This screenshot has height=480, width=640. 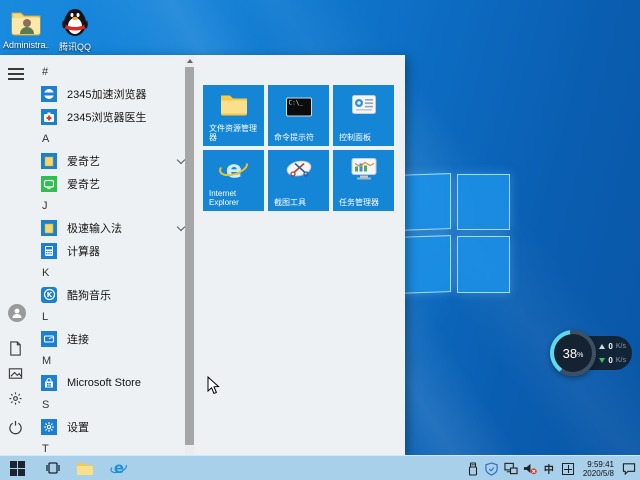 What do you see at coordinates (213, 387) in the screenshot?
I see `mouse-cursor` at bounding box center [213, 387].